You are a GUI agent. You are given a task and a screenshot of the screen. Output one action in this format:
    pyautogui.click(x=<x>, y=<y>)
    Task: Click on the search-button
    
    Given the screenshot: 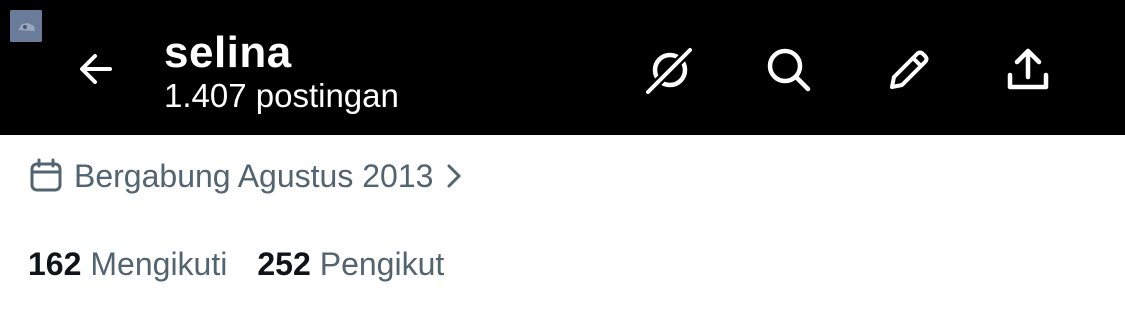 What is the action you would take?
    pyautogui.click(x=789, y=70)
    